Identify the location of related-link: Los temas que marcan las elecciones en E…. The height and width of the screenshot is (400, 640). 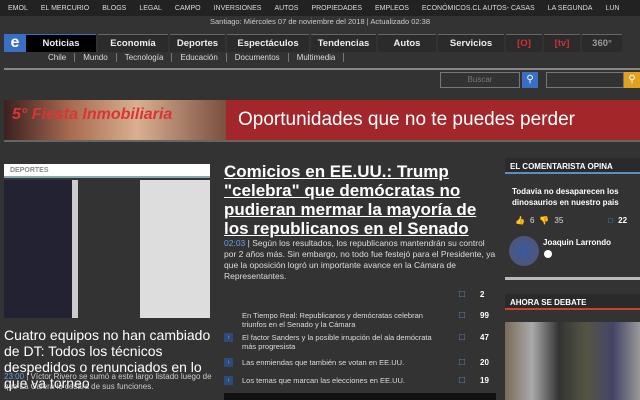
(342, 380).